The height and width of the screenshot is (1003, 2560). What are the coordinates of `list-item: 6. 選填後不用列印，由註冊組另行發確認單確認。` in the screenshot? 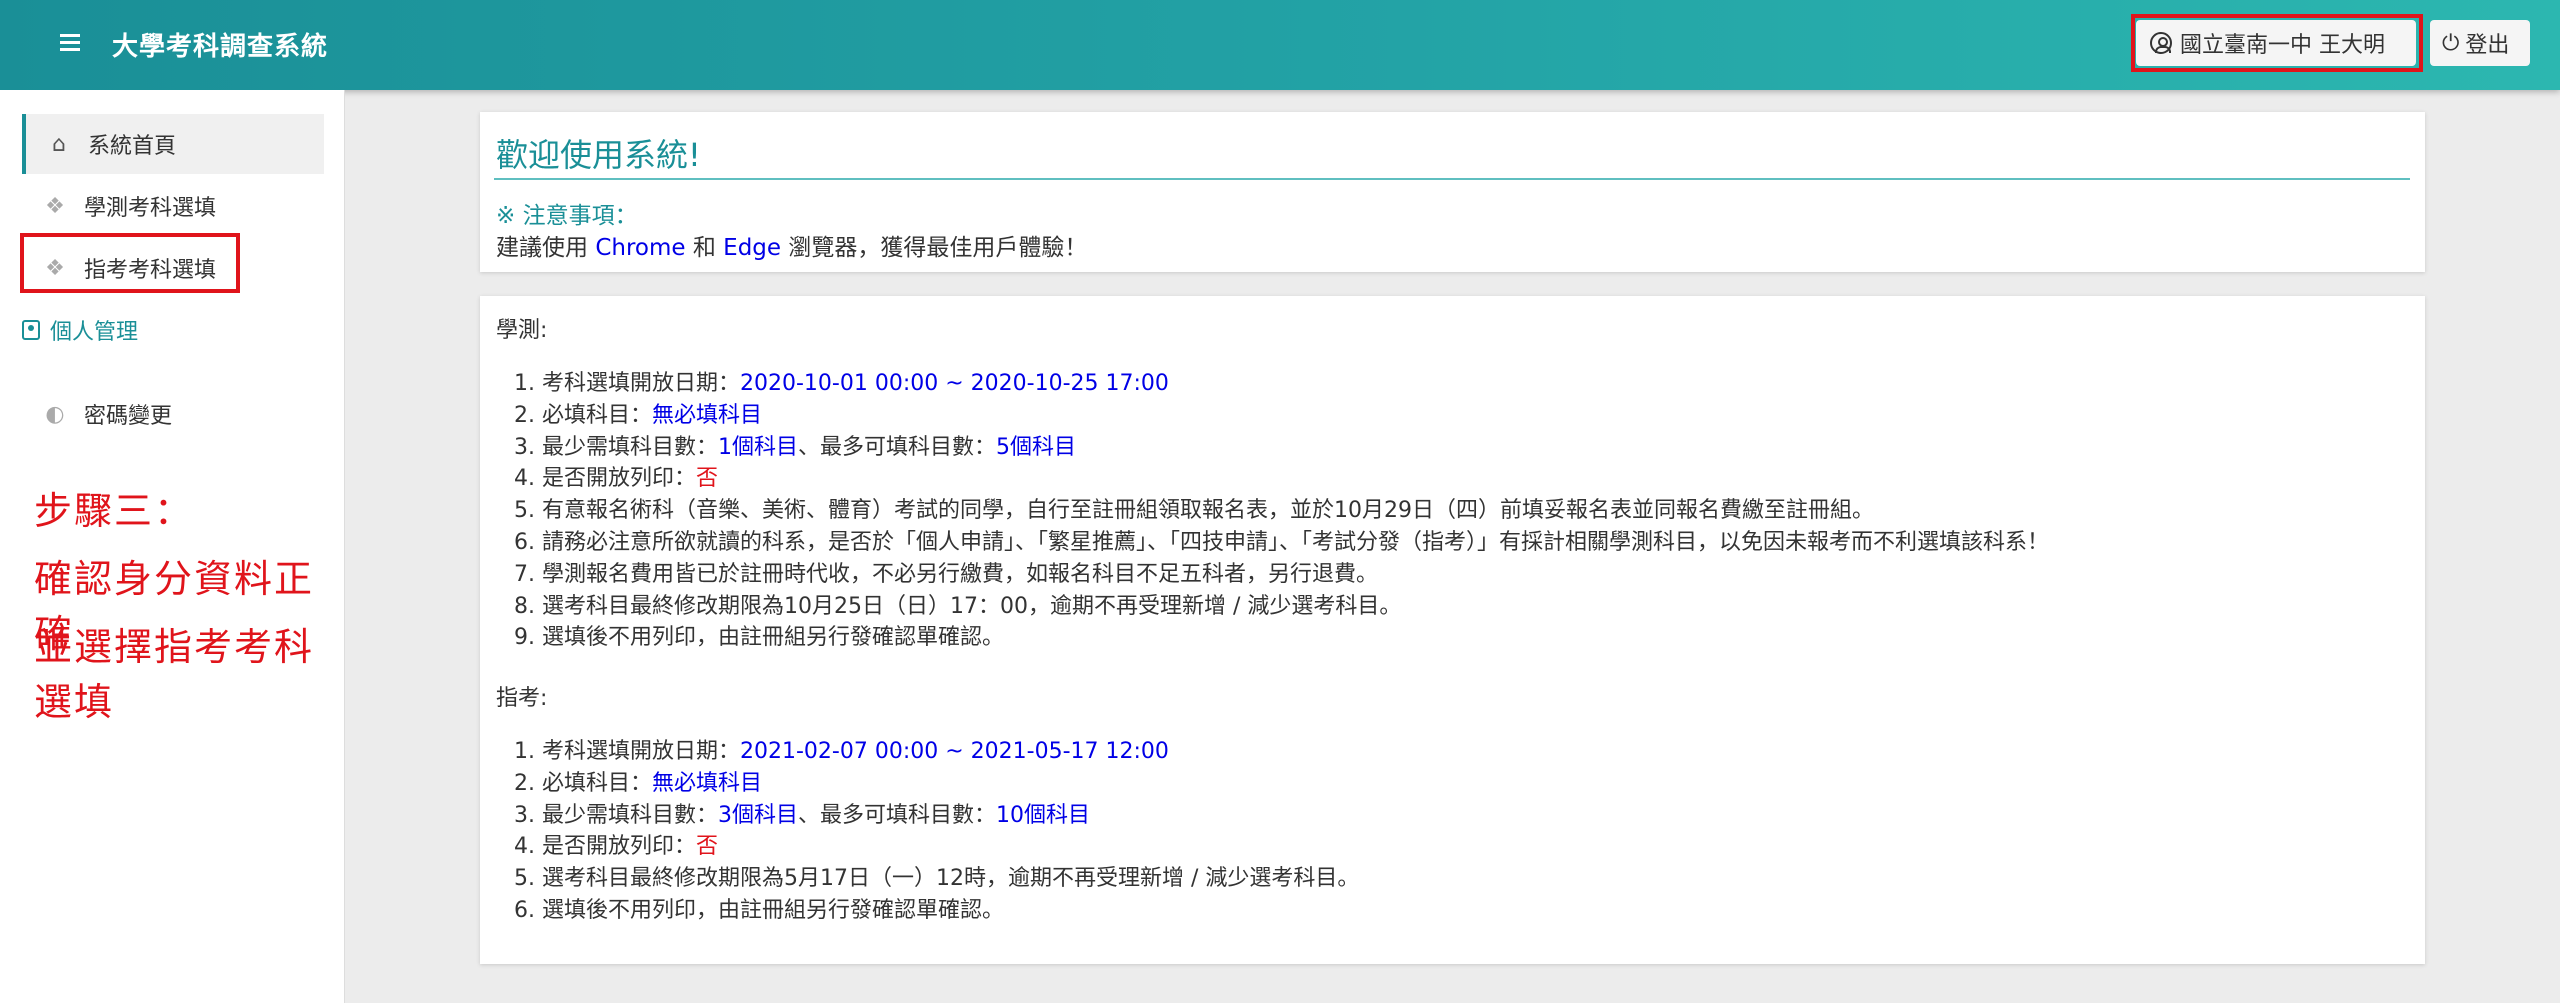 It's located at (759, 910).